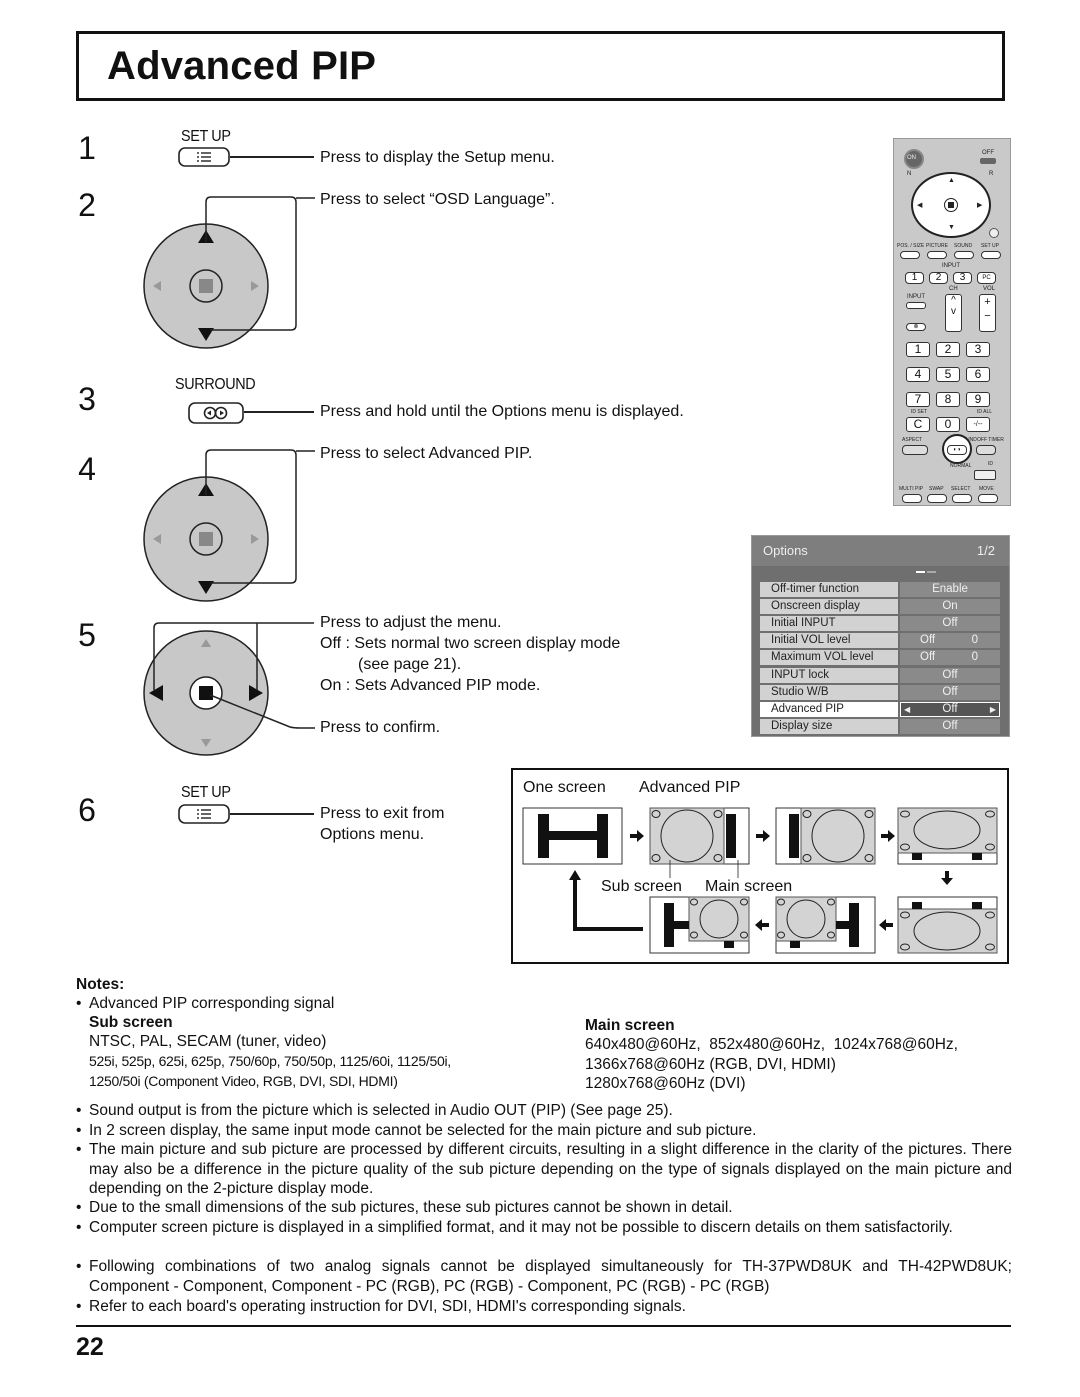 Image resolution: width=1080 pixels, height=1397 pixels. I want to click on option-label: Display size, so click(829, 726).